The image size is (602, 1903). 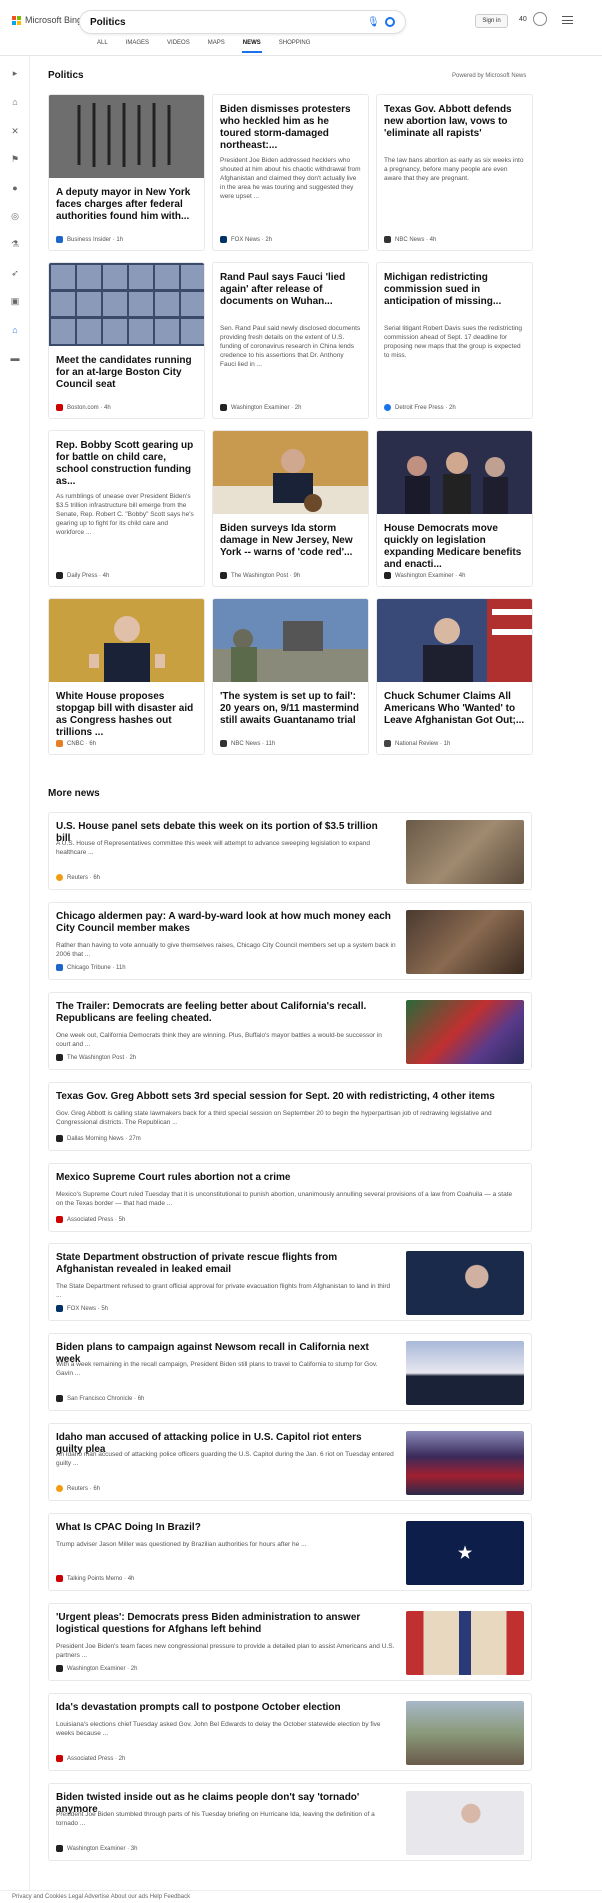 I want to click on card-icon: ▬, so click(x=15, y=358).